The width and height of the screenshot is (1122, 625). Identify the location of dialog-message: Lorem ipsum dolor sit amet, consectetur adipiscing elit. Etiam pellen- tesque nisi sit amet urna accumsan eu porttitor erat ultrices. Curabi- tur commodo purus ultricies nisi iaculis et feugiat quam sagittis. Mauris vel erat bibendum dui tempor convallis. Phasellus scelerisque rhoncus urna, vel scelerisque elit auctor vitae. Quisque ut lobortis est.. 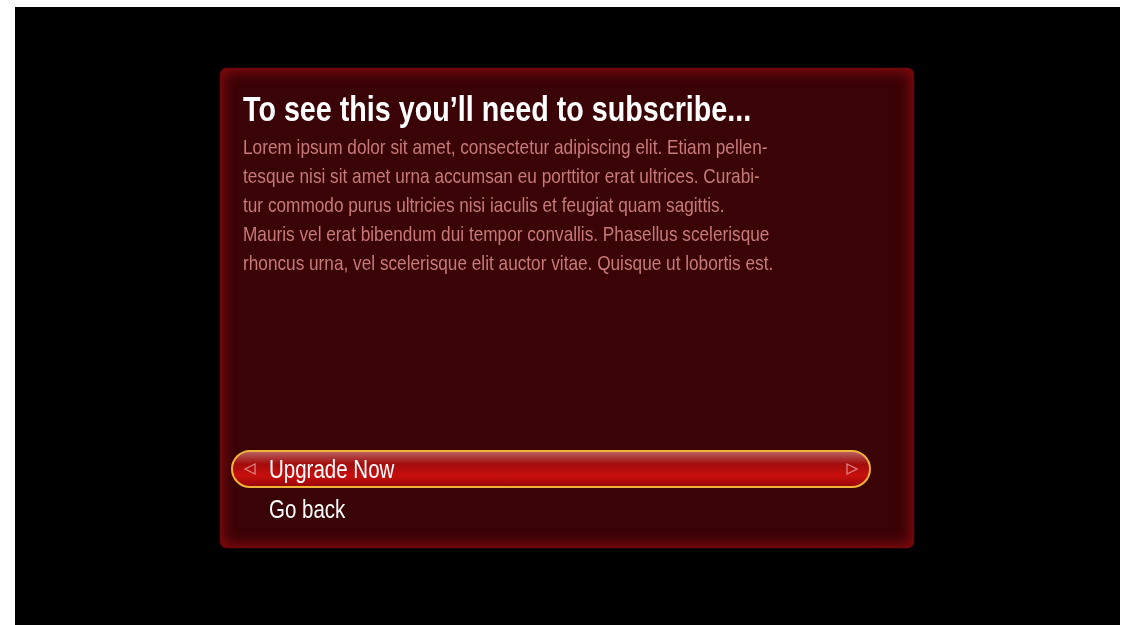
(508, 205).